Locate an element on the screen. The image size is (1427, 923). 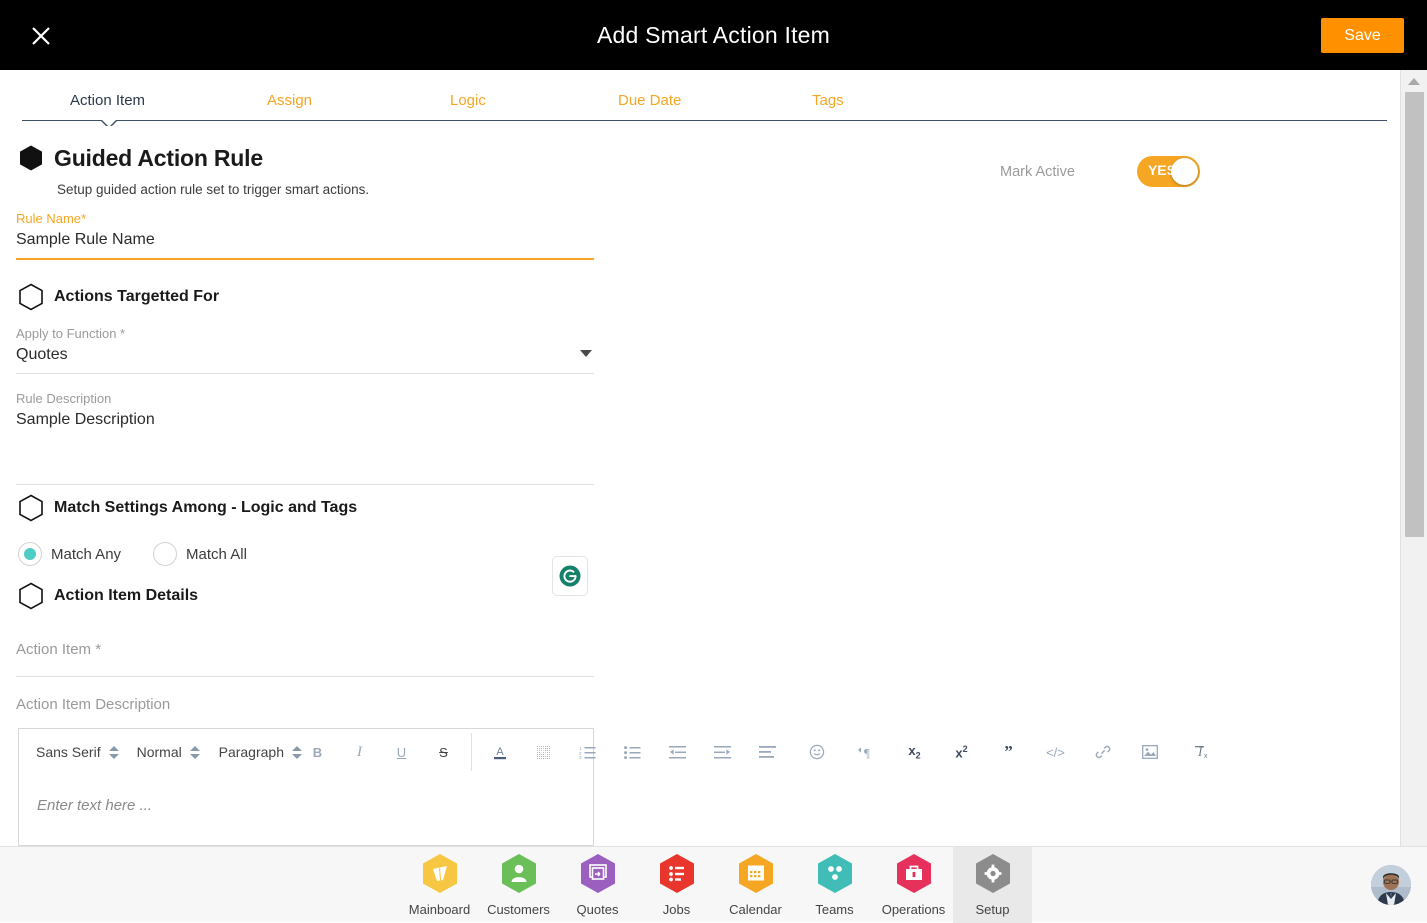
apply-to-function-value: Quotes is located at coordinates (305, 358).